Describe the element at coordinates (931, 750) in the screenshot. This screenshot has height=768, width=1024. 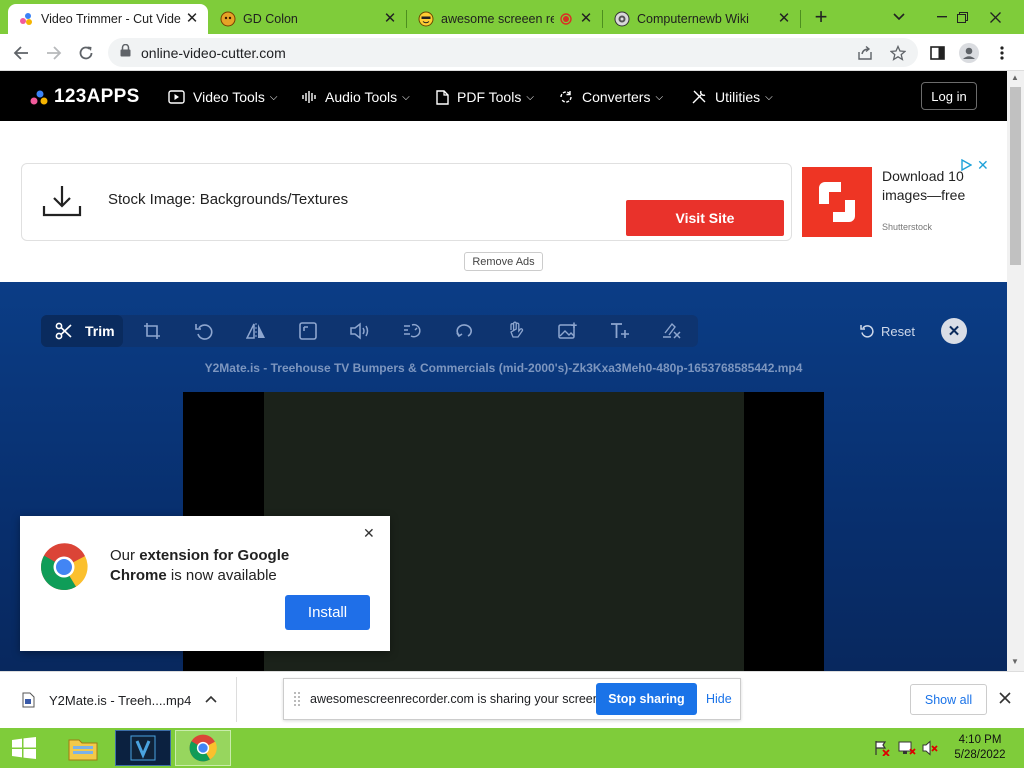
I see `volume-muted-icon` at that location.